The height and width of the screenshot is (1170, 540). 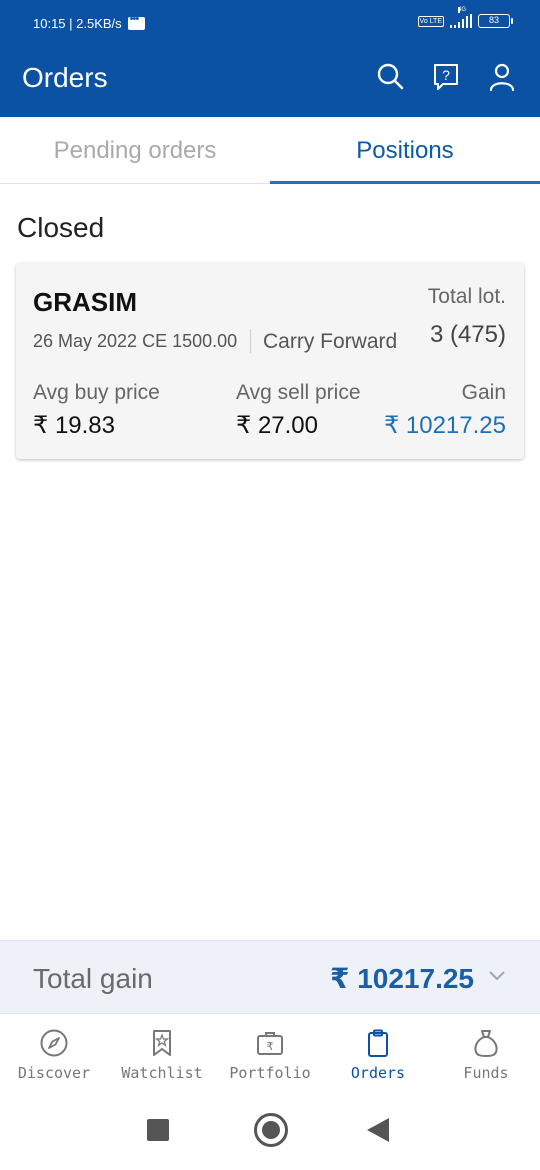 I want to click on compass-icon, so click(x=54, y=1043).